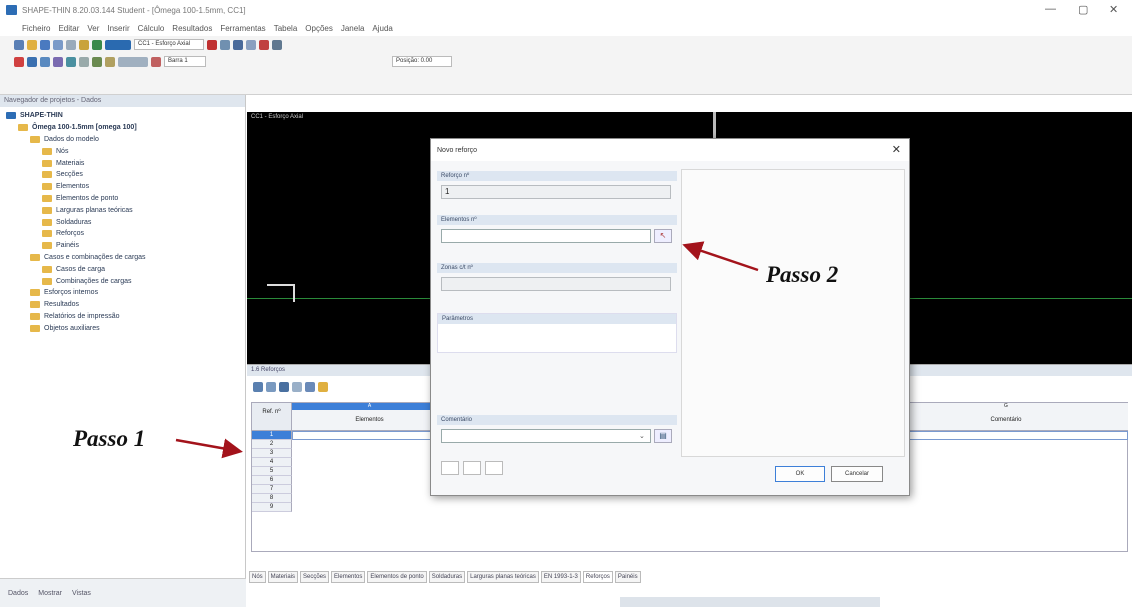  Describe the element at coordinates (209, 448) in the screenshot. I see `step1-arrow` at that location.